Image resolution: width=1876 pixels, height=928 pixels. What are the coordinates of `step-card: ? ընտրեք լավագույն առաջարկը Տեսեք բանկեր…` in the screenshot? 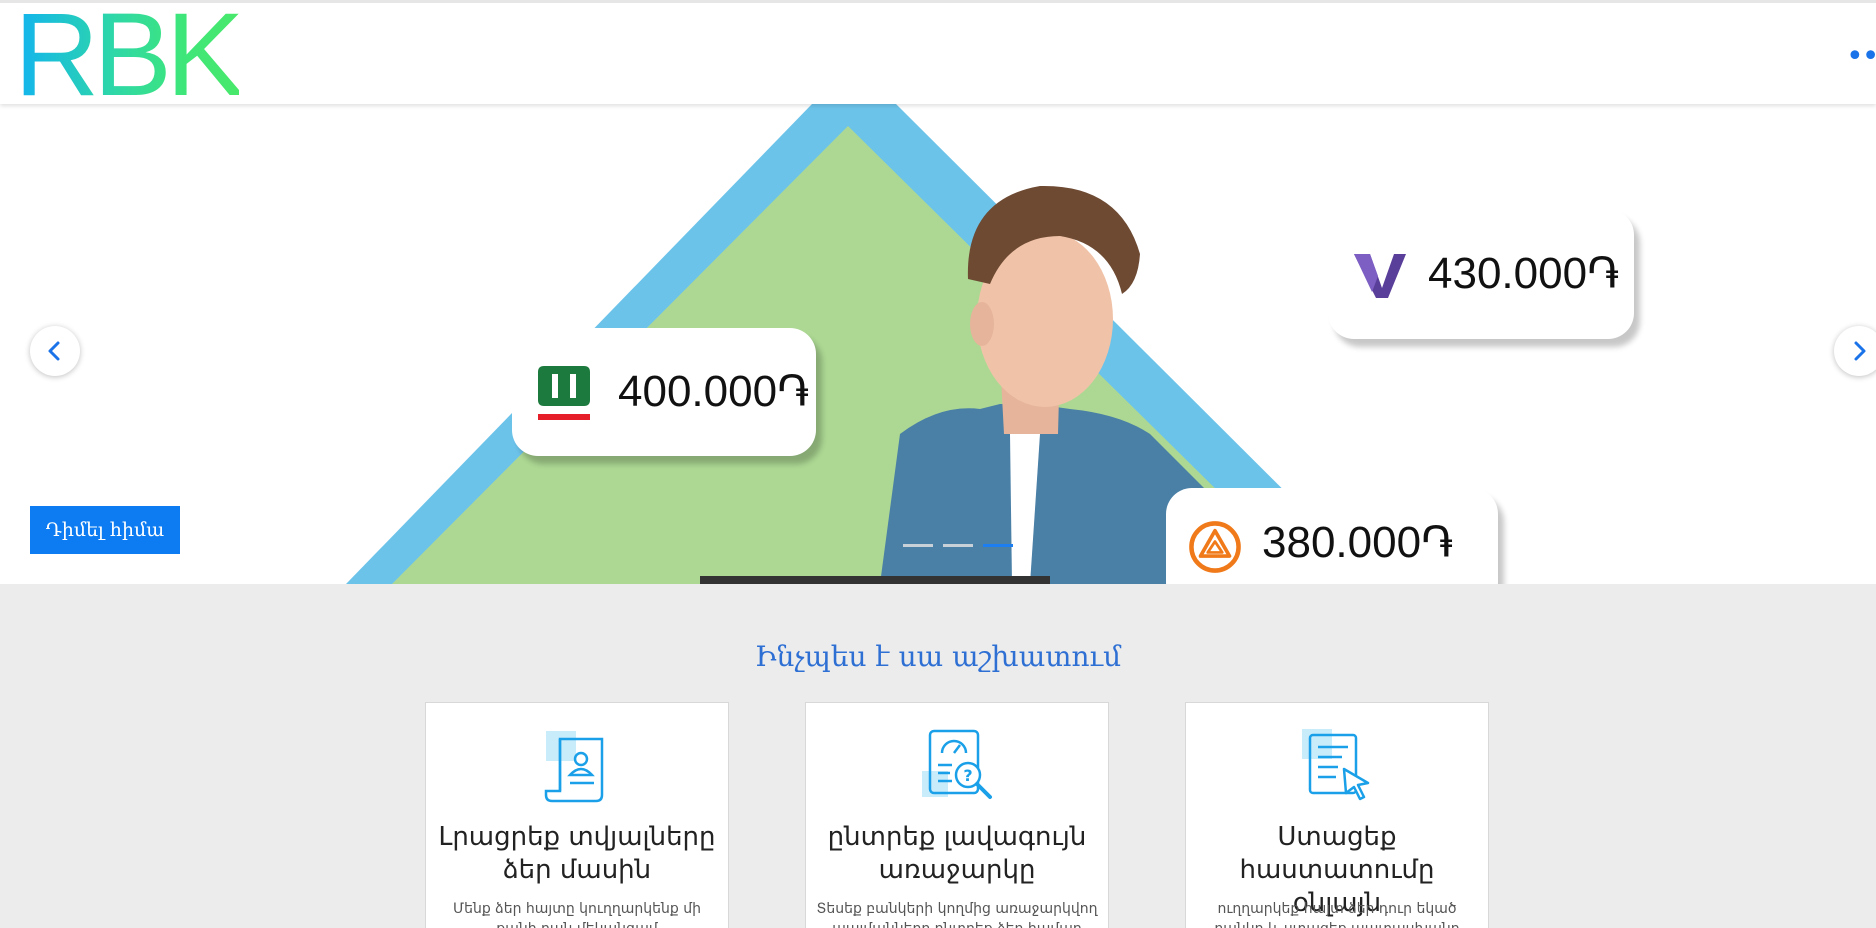 It's located at (957, 815).